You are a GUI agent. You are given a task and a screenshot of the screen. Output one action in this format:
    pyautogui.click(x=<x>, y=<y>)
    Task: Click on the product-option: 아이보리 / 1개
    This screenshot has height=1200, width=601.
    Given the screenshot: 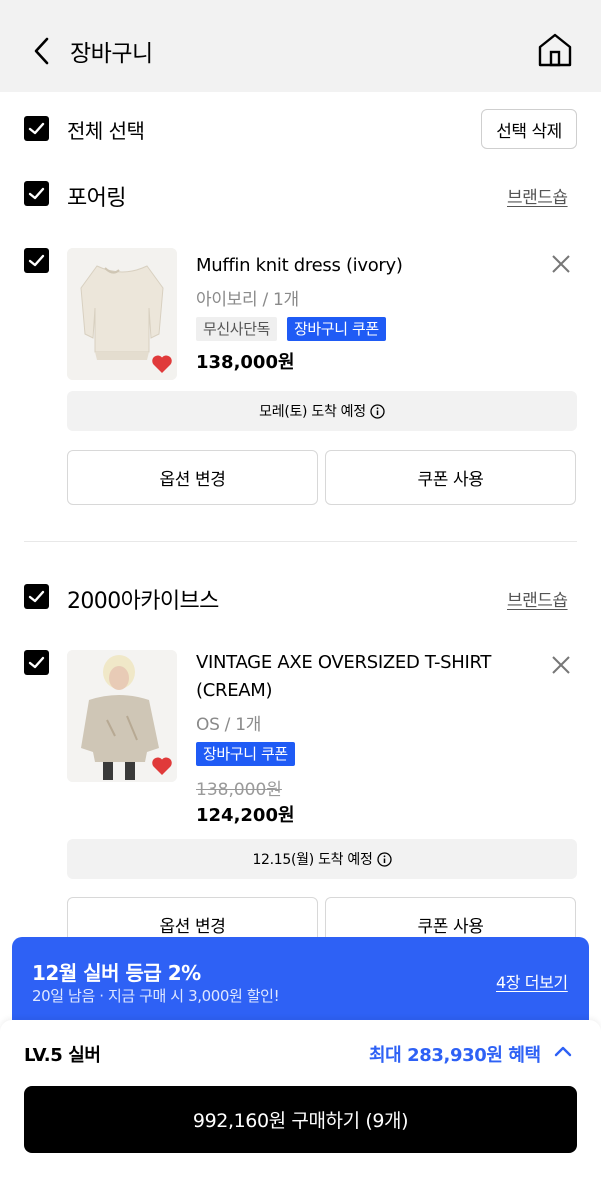 What is the action you would take?
    pyautogui.click(x=247, y=300)
    